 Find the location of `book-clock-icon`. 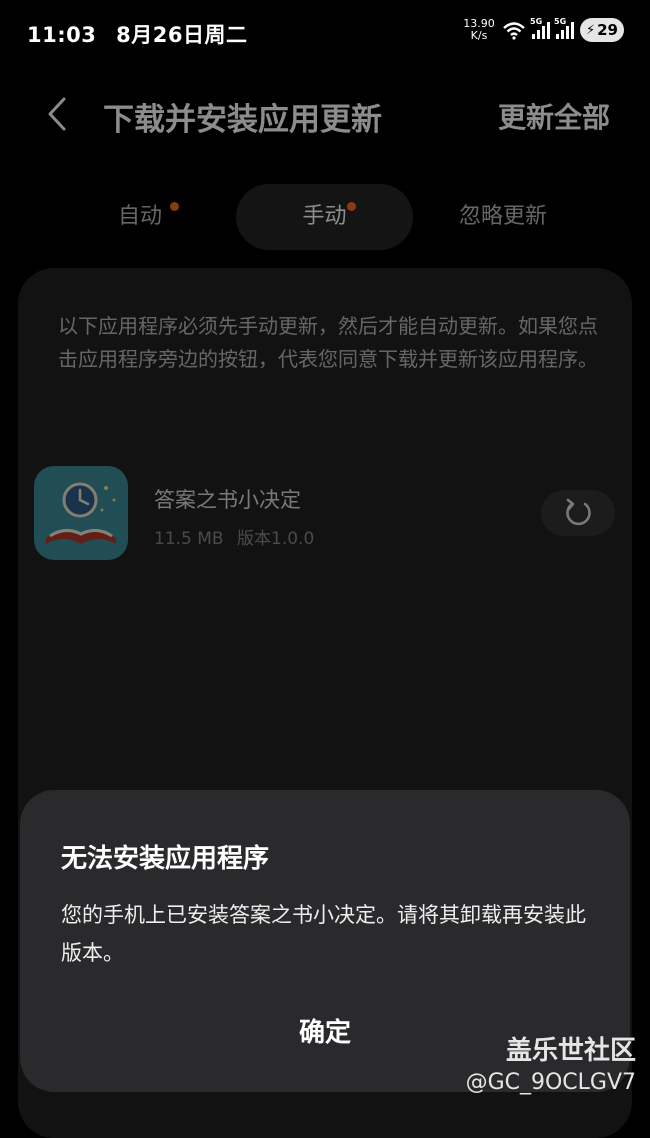

book-clock-icon is located at coordinates (81, 513).